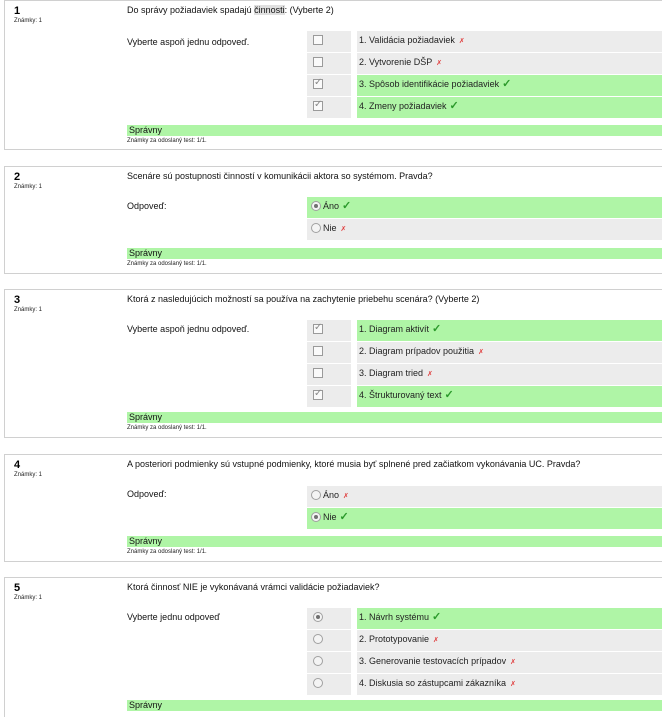 This screenshot has width=662, height=717. I want to click on answer-option: Áno ✗, so click(484, 496).